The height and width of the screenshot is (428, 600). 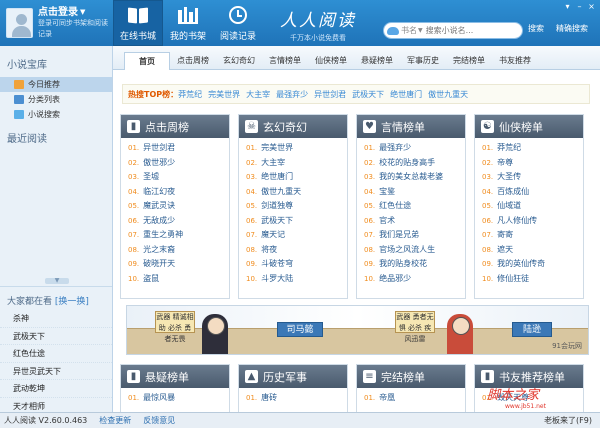 What do you see at coordinates (57, 281) in the screenshot?
I see `collapse-toggle: ▼` at bounding box center [57, 281].